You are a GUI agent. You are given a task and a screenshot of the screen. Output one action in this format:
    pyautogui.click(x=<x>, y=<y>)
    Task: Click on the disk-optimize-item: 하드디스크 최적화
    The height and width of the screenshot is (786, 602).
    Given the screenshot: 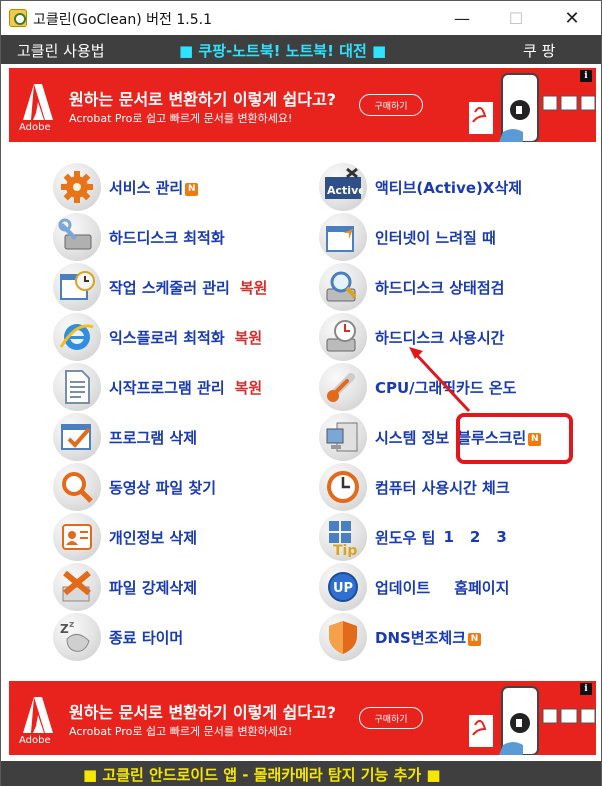 What is the action you would take?
    pyautogui.click(x=139, y=237)
    